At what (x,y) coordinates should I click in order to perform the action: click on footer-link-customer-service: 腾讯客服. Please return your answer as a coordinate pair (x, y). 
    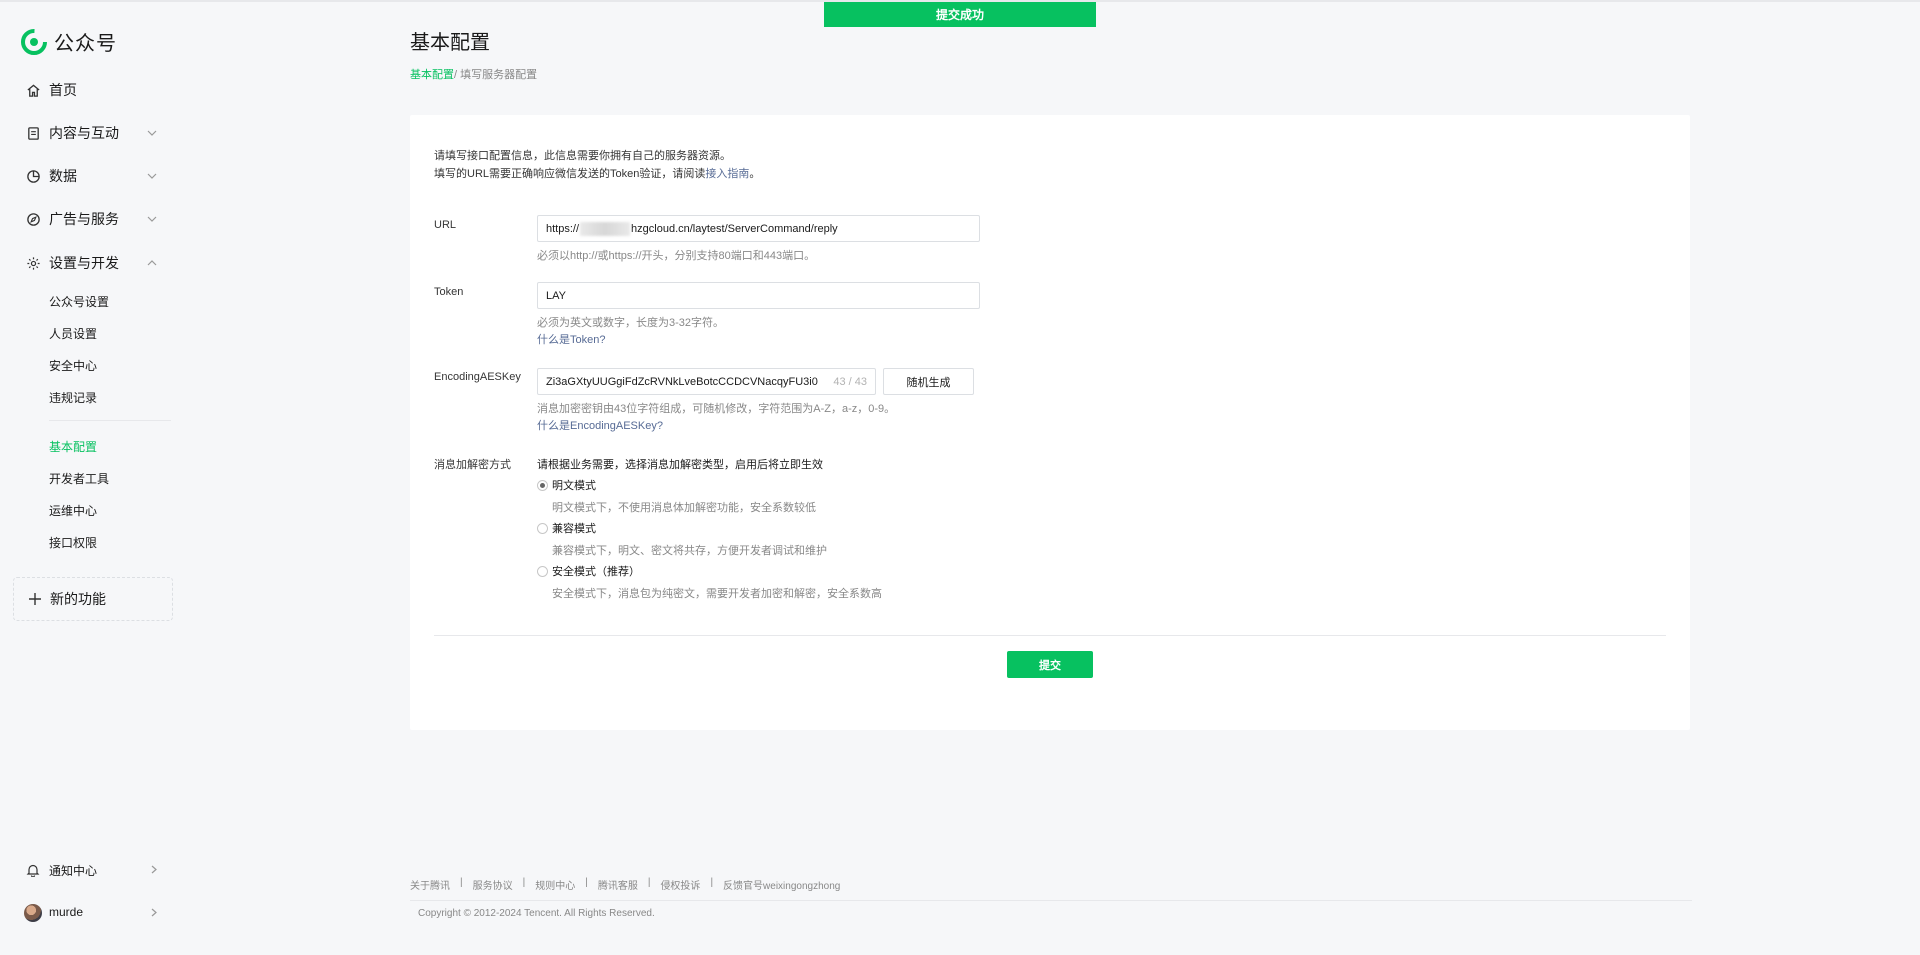
    Looking at the image, I should click on (618, 884).